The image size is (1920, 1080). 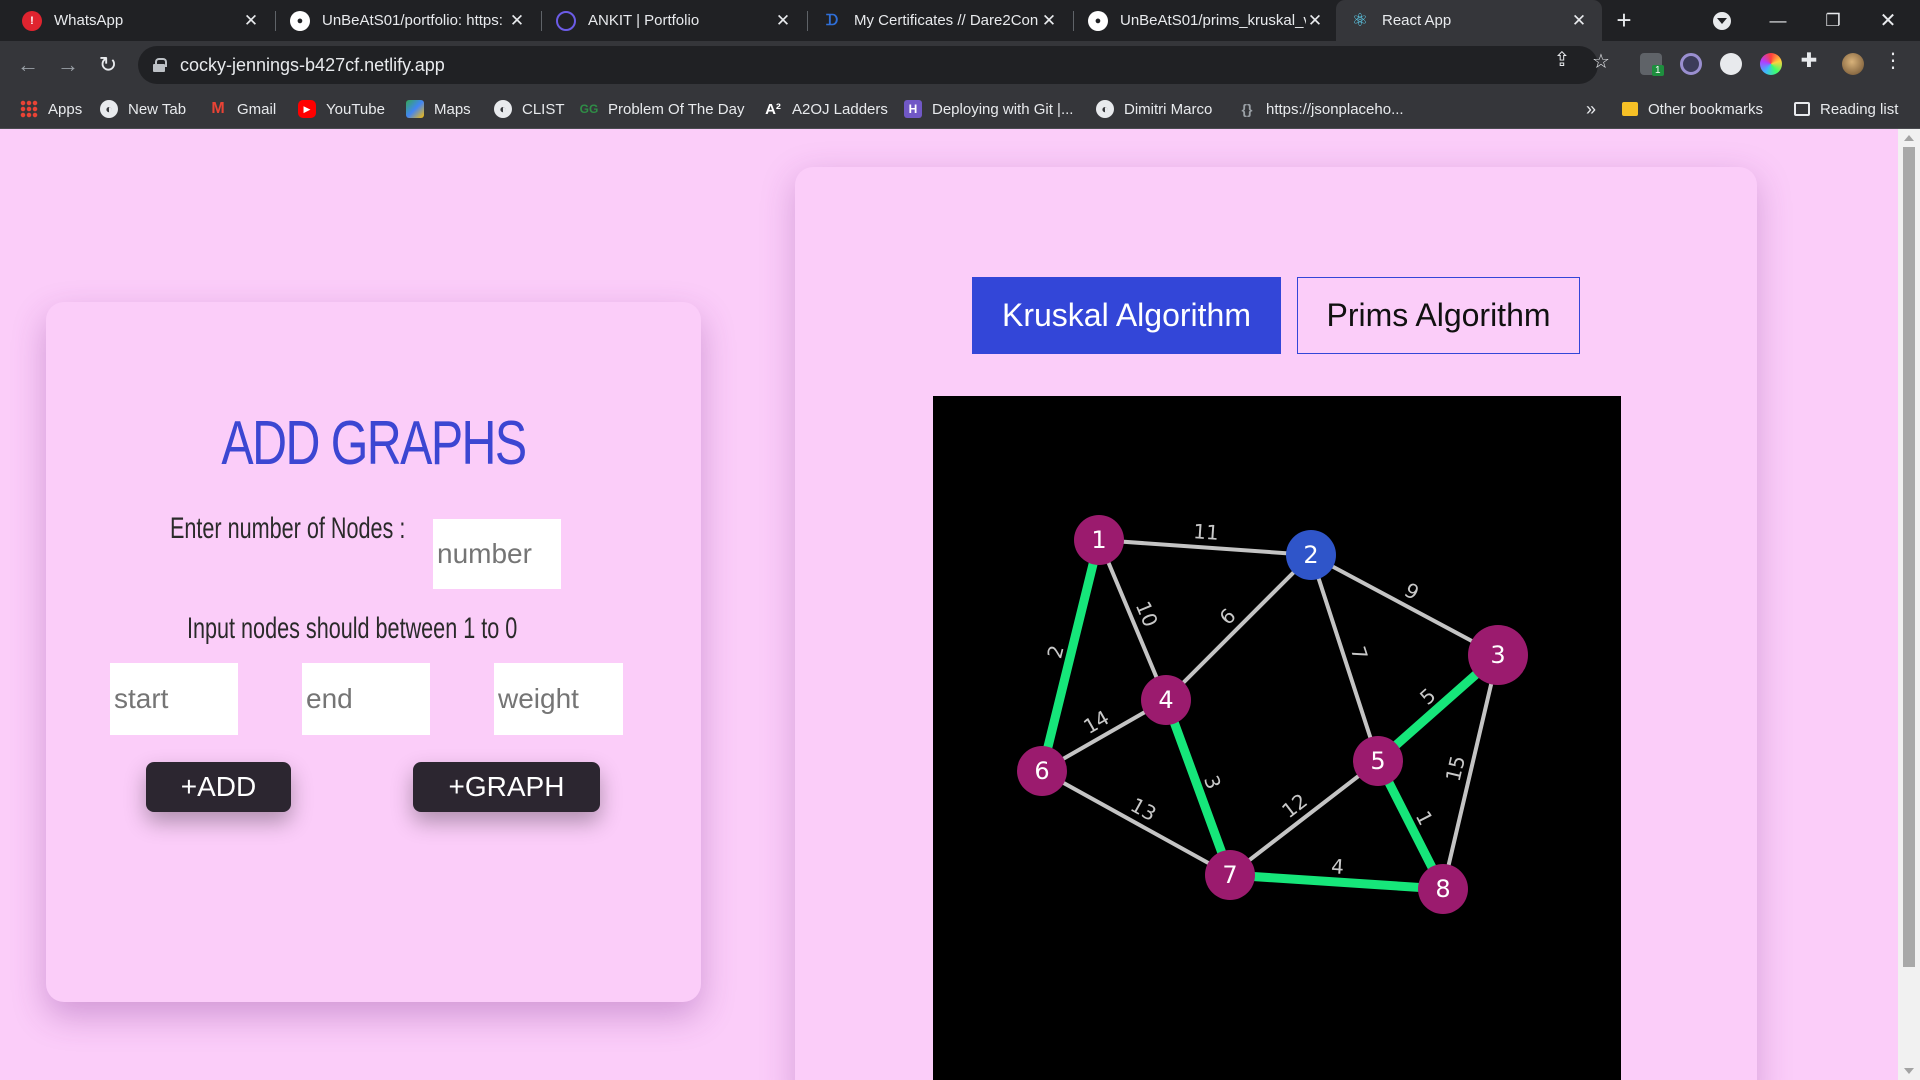 What do you see at coordinates (218, 787) in the screenshot?
I see `add-edge-button: +ADD` at bounding box center [218, 787].